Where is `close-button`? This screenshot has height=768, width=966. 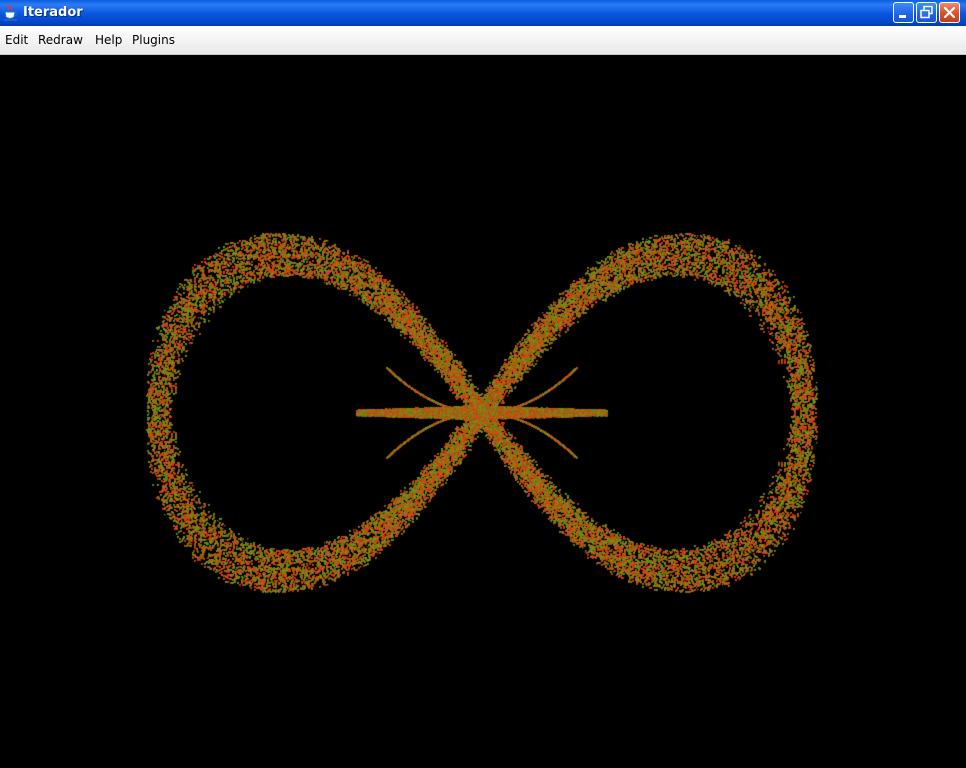
close-button is located at coordinates (949, 12).